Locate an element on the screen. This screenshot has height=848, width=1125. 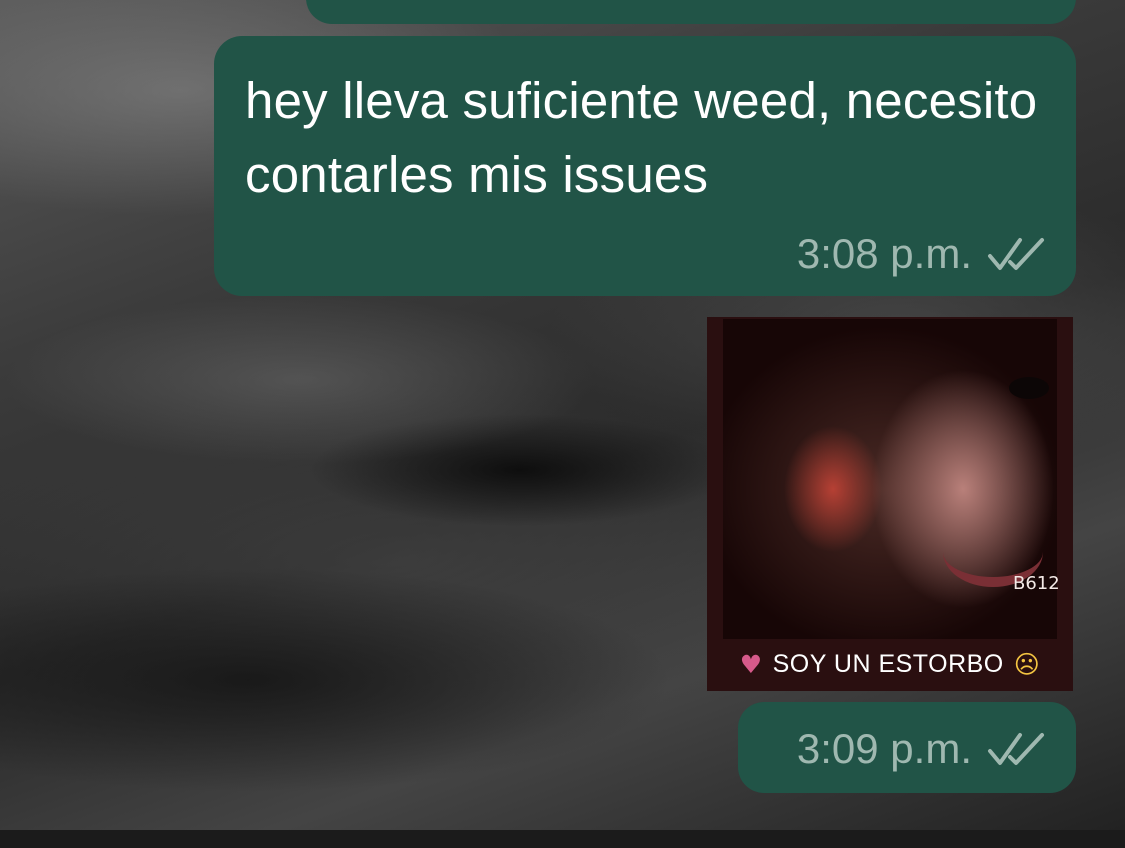
sticker-caption: ♥ SOY UN ESTORBO ☹ is located at coordinates (890, 664).